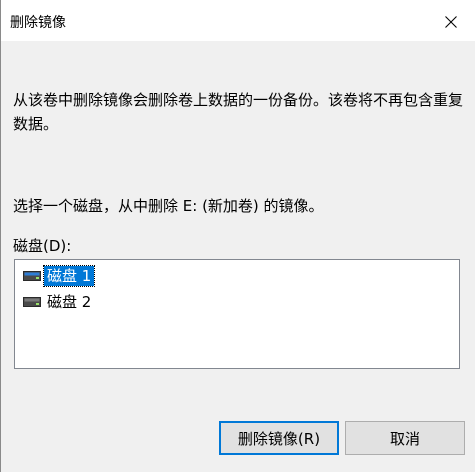  I want to click on select-disk-prompt: 选择一个磁盘，从中删除 E: (新加卷) 的镜像。, so click(168, 206).